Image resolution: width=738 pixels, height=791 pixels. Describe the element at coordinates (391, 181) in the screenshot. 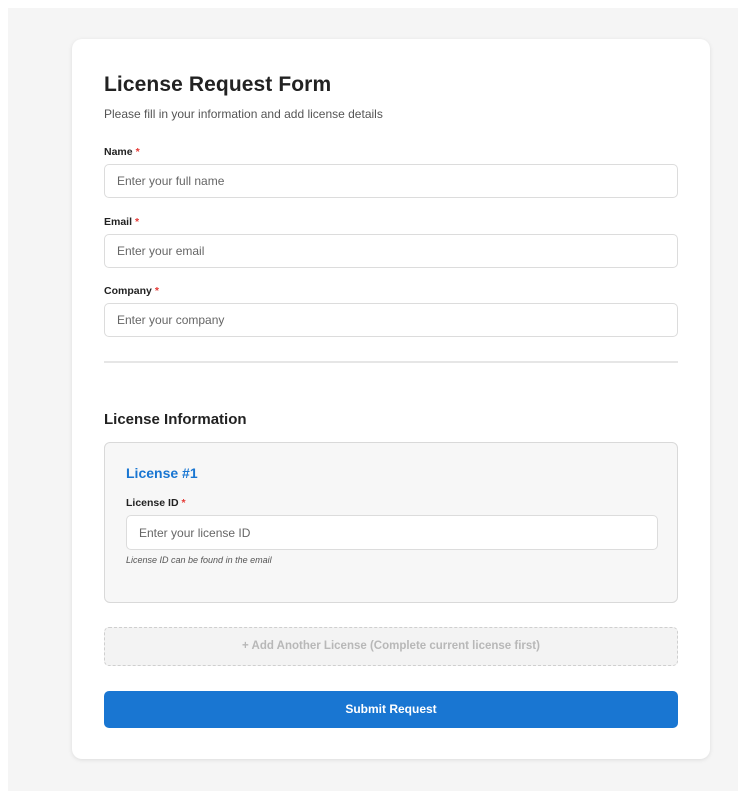

I see `name-input` at that location.